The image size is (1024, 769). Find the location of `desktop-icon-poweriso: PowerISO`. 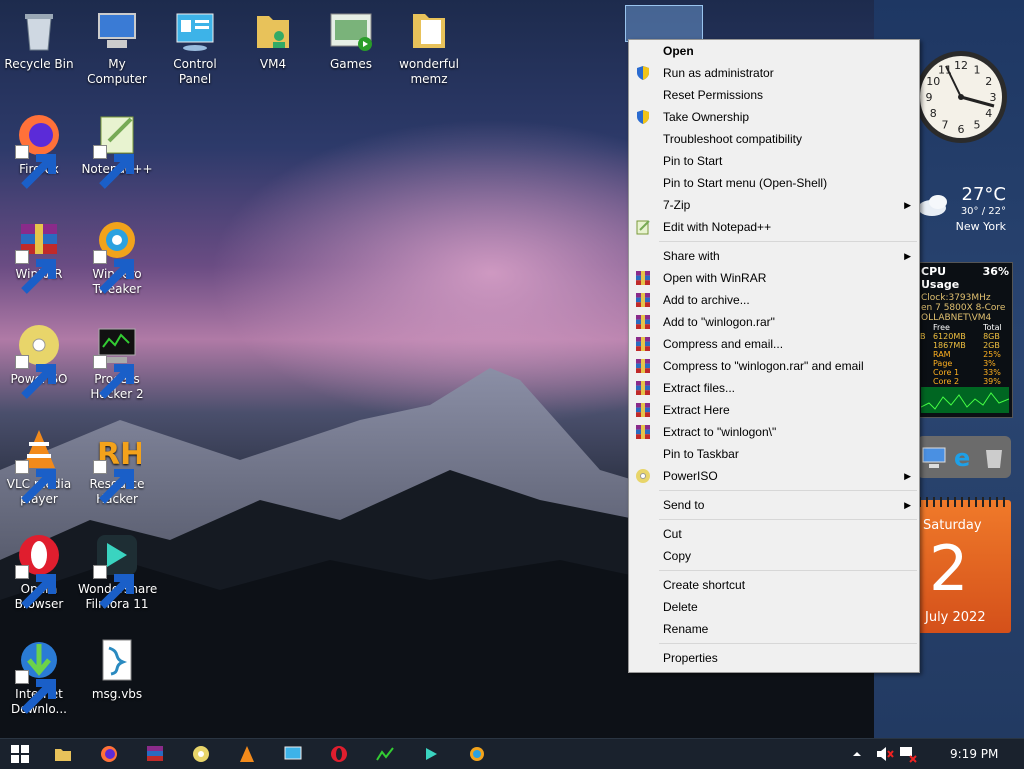

desktop-icon-poweriso: PowerISO is located at coordinates (39, 357).